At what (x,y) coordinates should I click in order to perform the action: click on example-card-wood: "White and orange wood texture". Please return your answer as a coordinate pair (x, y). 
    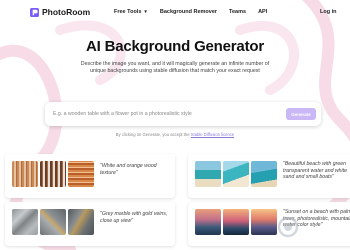
    Looking at the image, I should click on (90, 176).